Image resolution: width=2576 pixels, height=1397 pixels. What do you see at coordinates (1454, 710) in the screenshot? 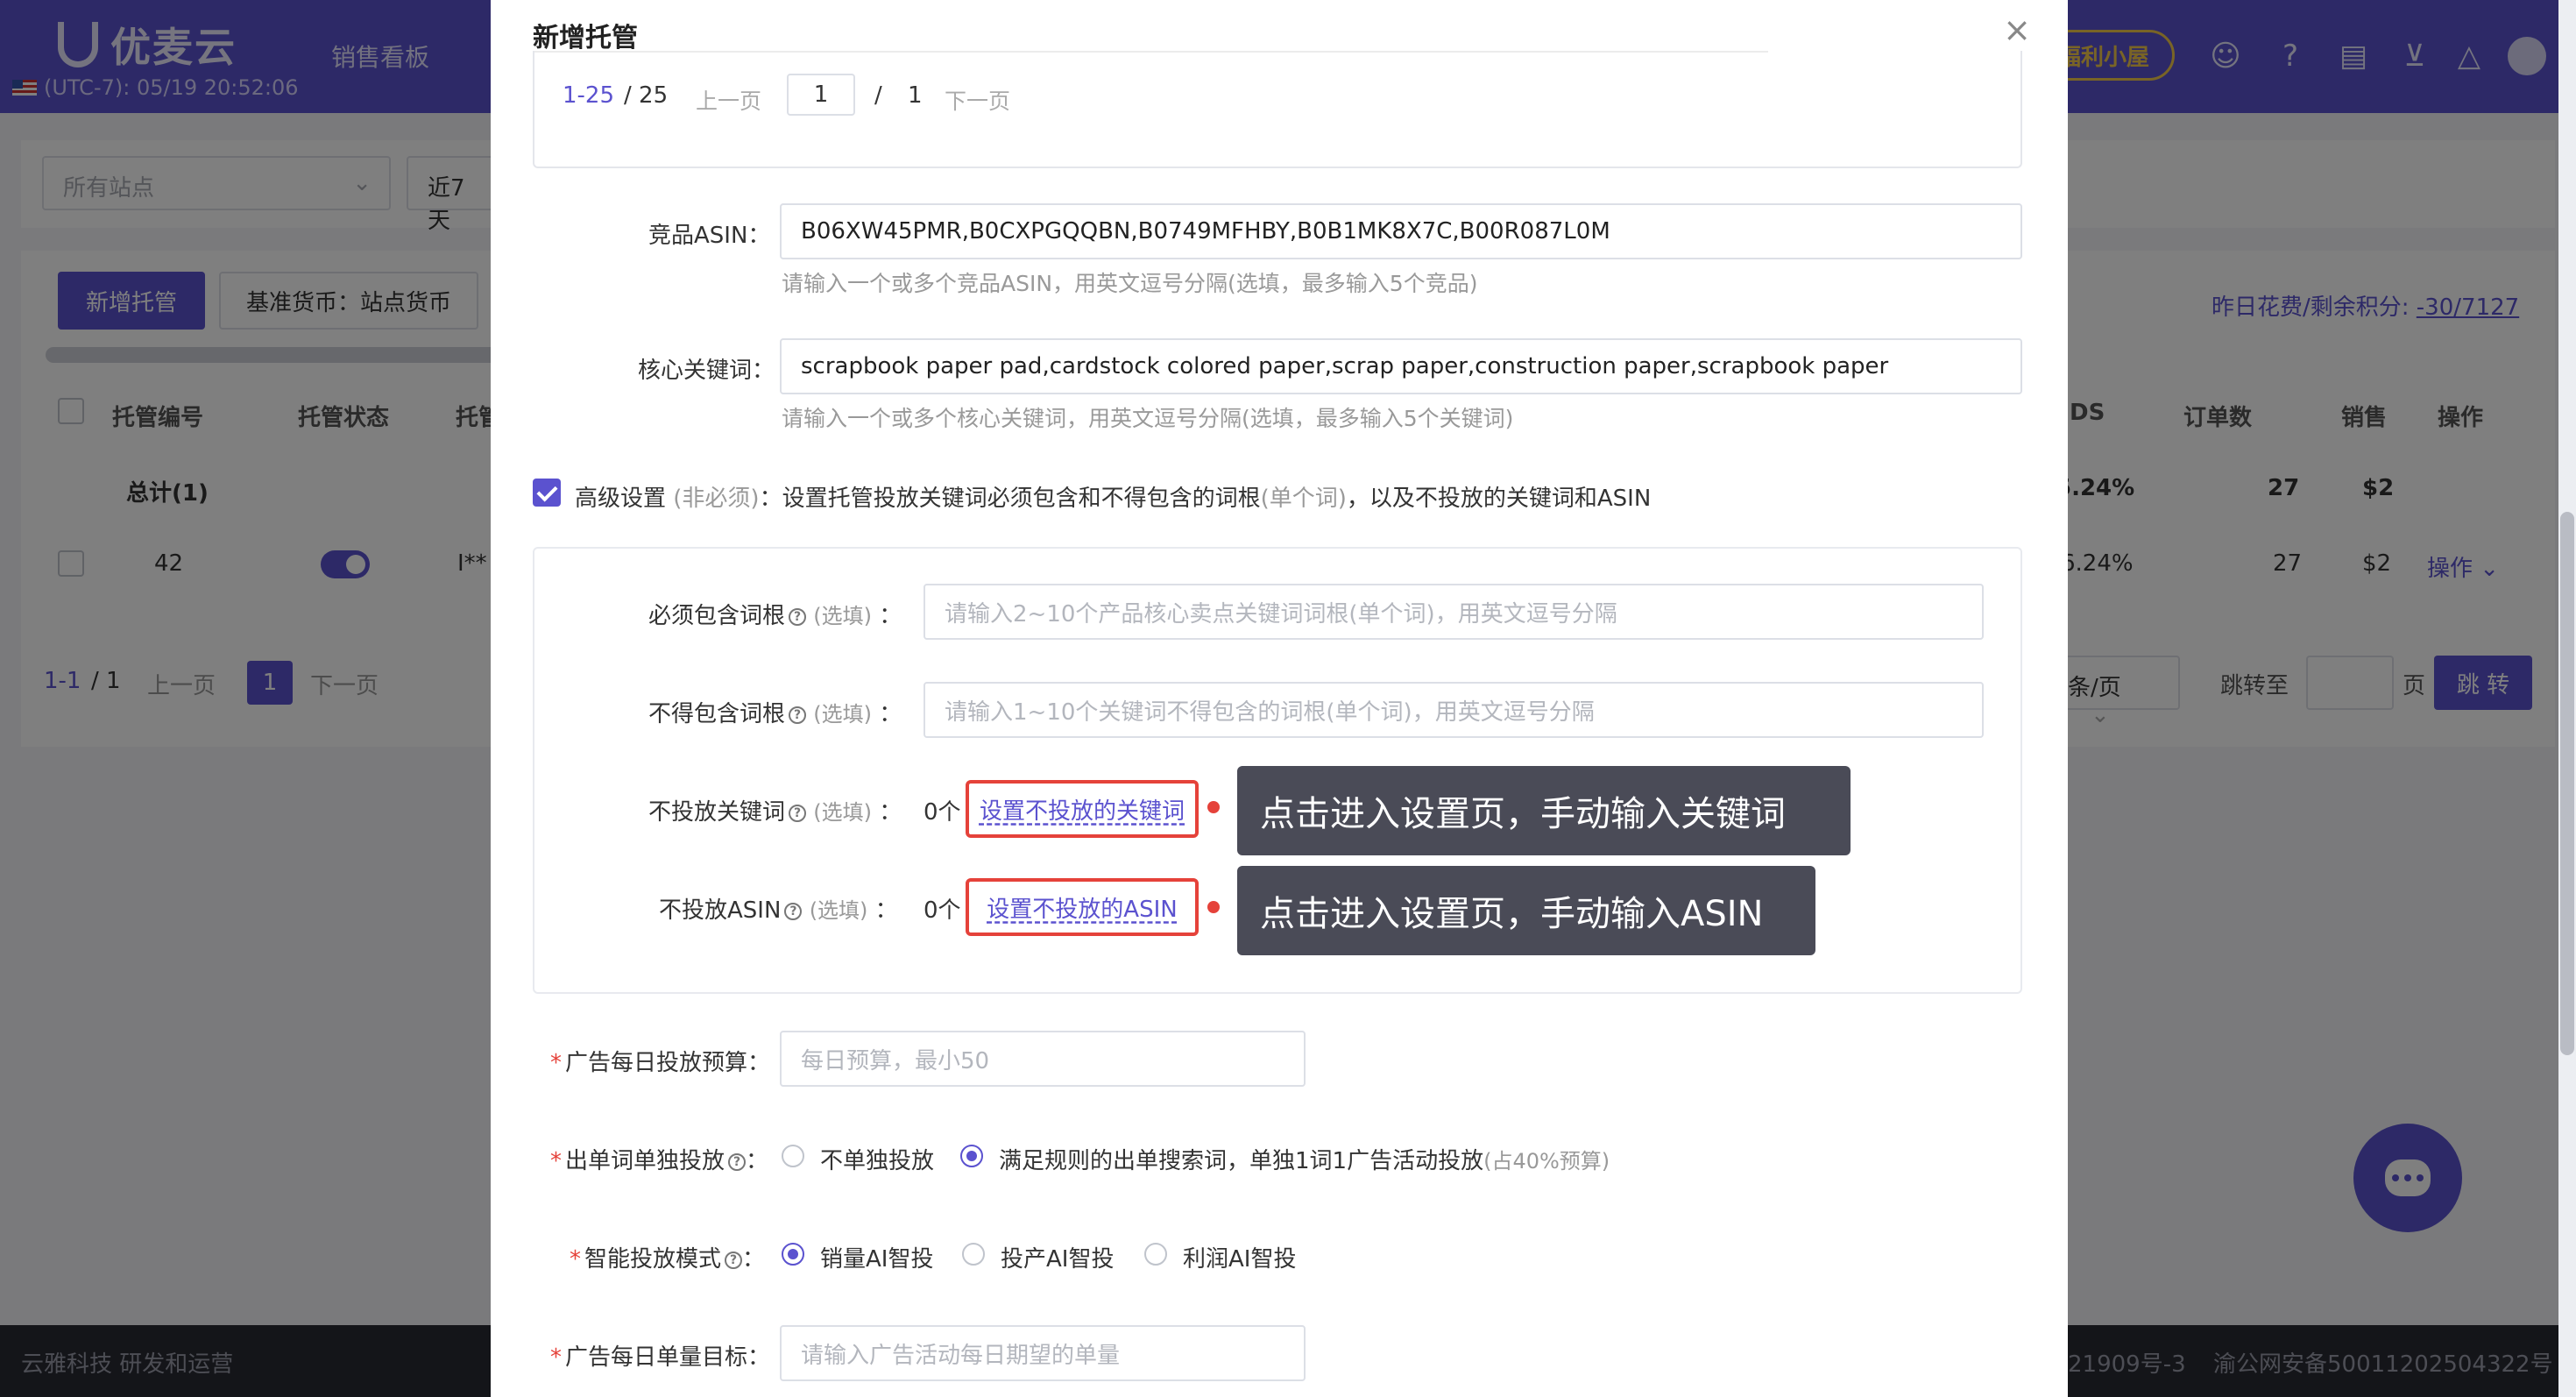
I see `must-exclude-input: 请输入1~10个关键词不得包含的词根(单个词)，用英文逗号分隔` at bounding box center [1454, 710].